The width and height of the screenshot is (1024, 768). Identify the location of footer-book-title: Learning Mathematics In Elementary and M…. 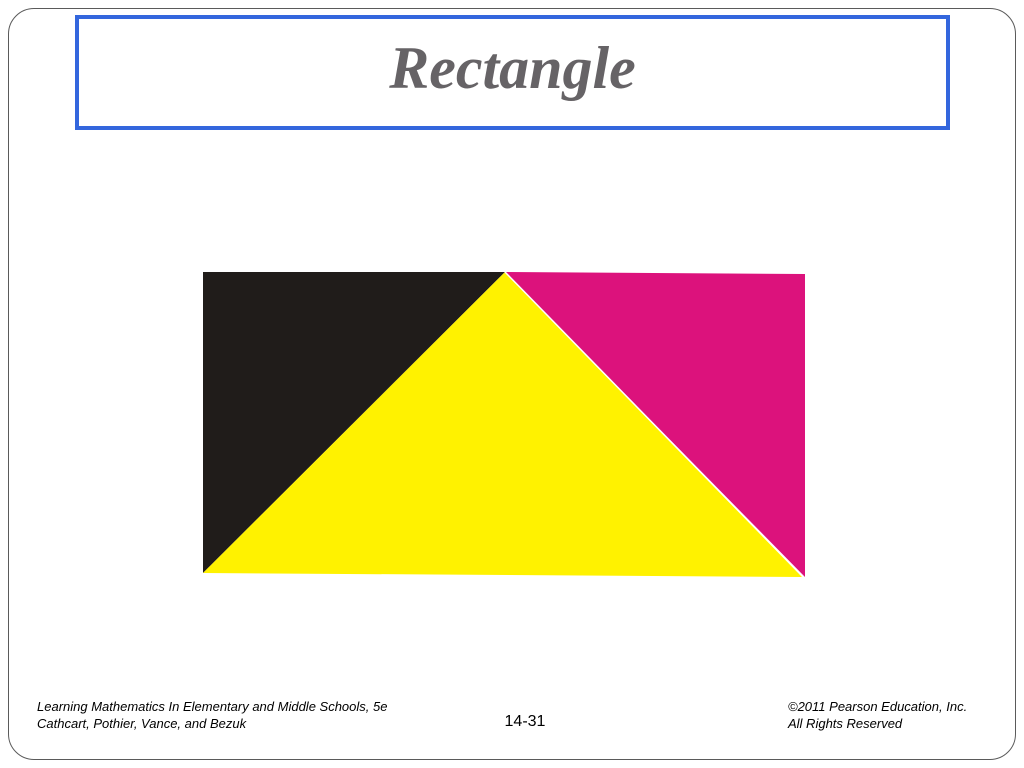
(212, 706).